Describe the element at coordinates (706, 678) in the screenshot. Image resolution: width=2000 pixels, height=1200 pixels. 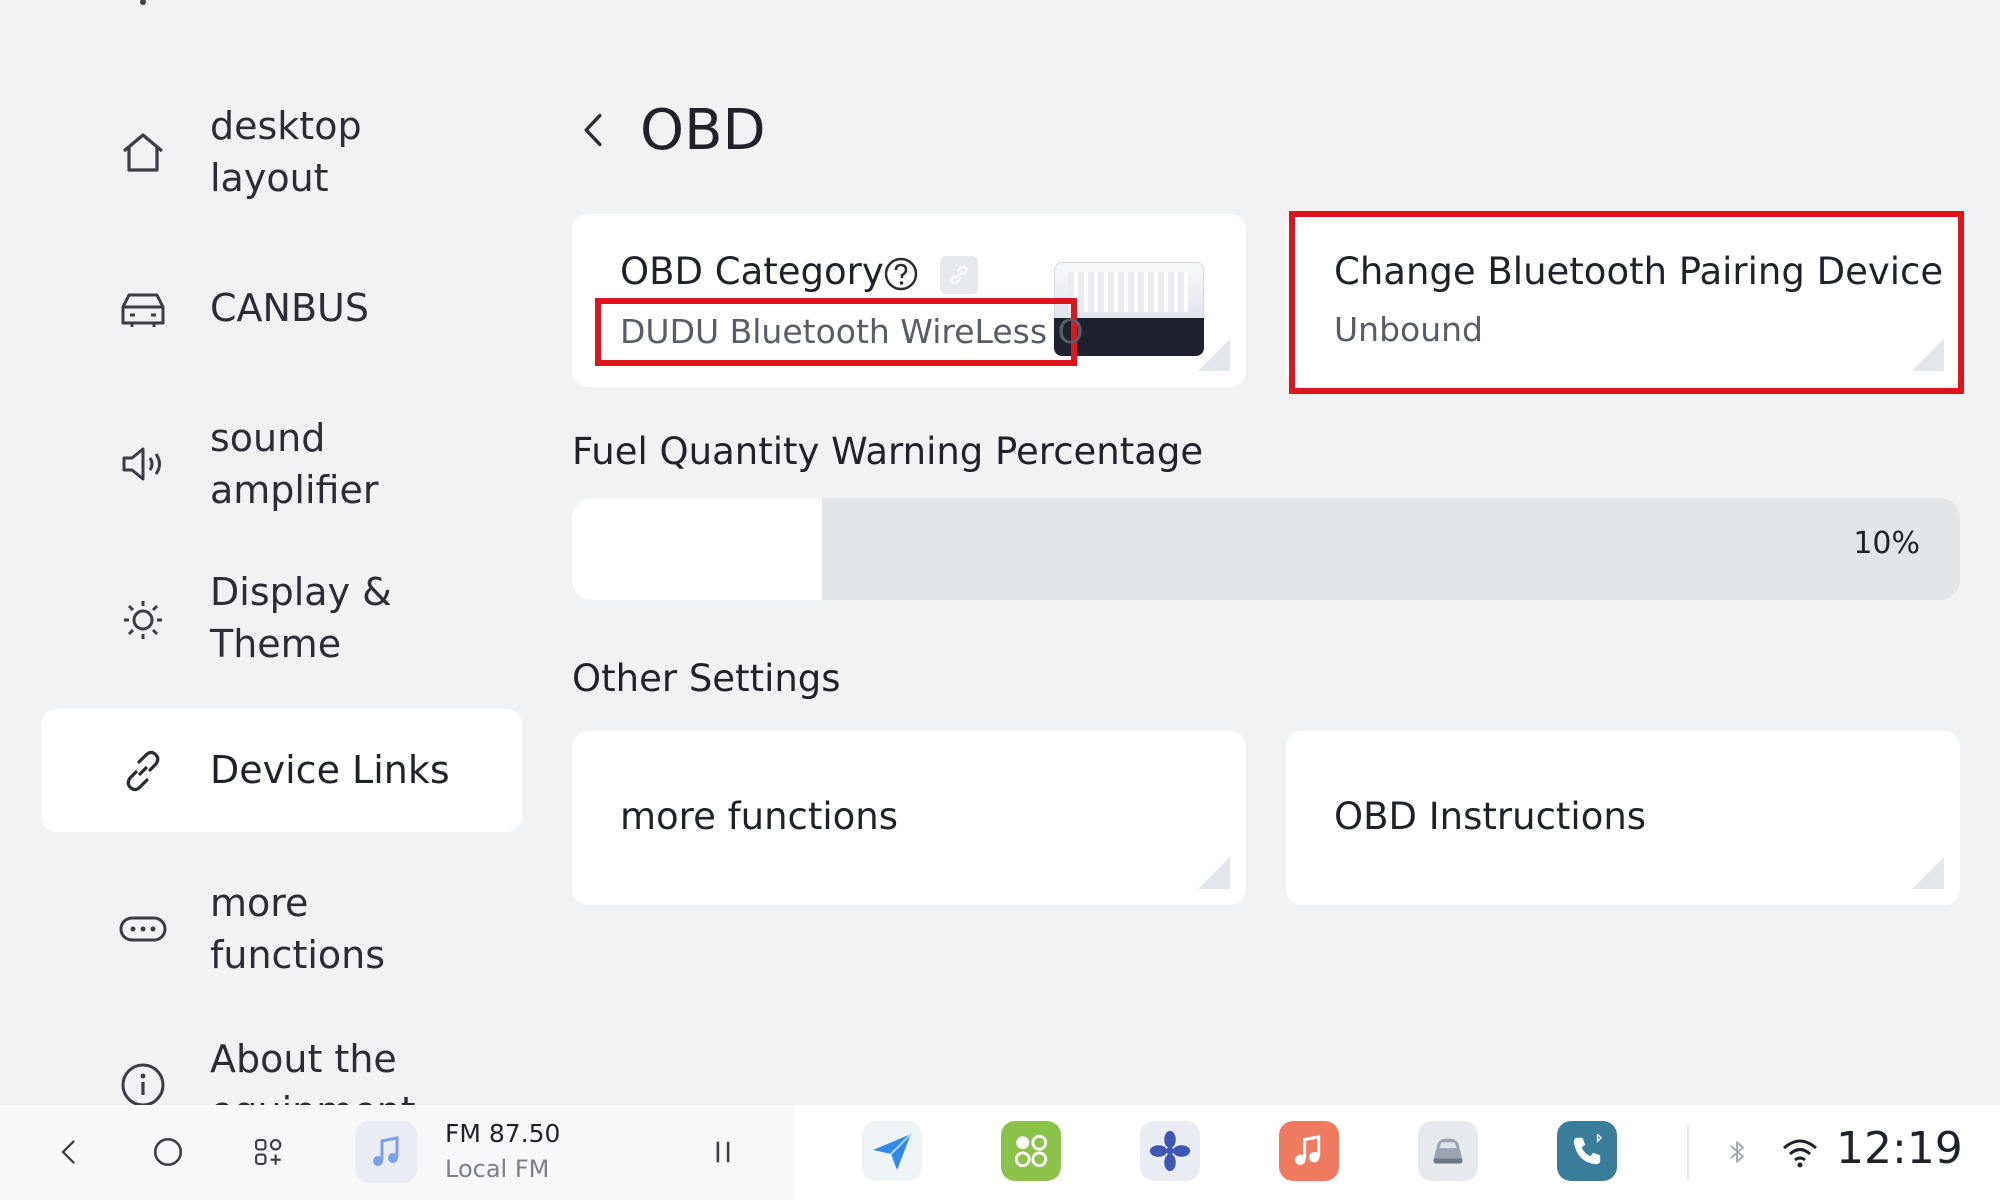
I see `other-settings-title: Other Settings` at that location.